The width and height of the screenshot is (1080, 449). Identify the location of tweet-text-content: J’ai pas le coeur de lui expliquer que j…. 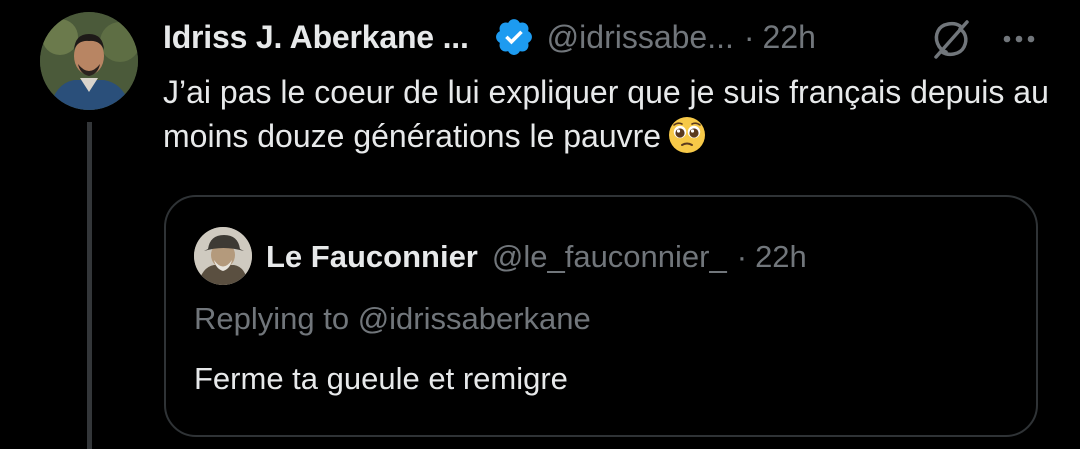
(606, 114).